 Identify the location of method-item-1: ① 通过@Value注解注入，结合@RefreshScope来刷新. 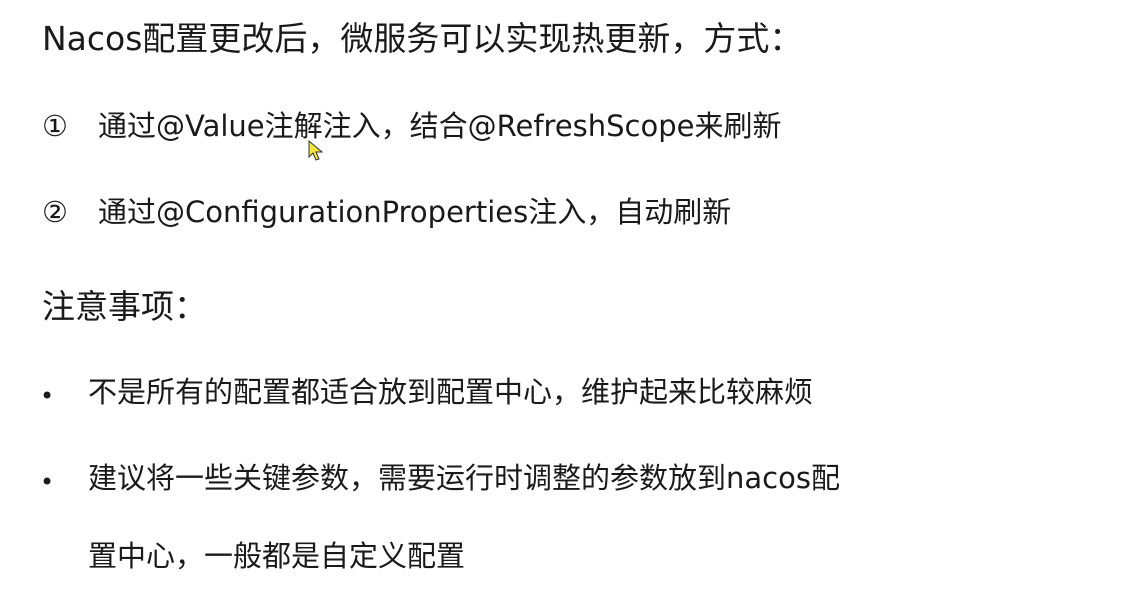
(412, 126).